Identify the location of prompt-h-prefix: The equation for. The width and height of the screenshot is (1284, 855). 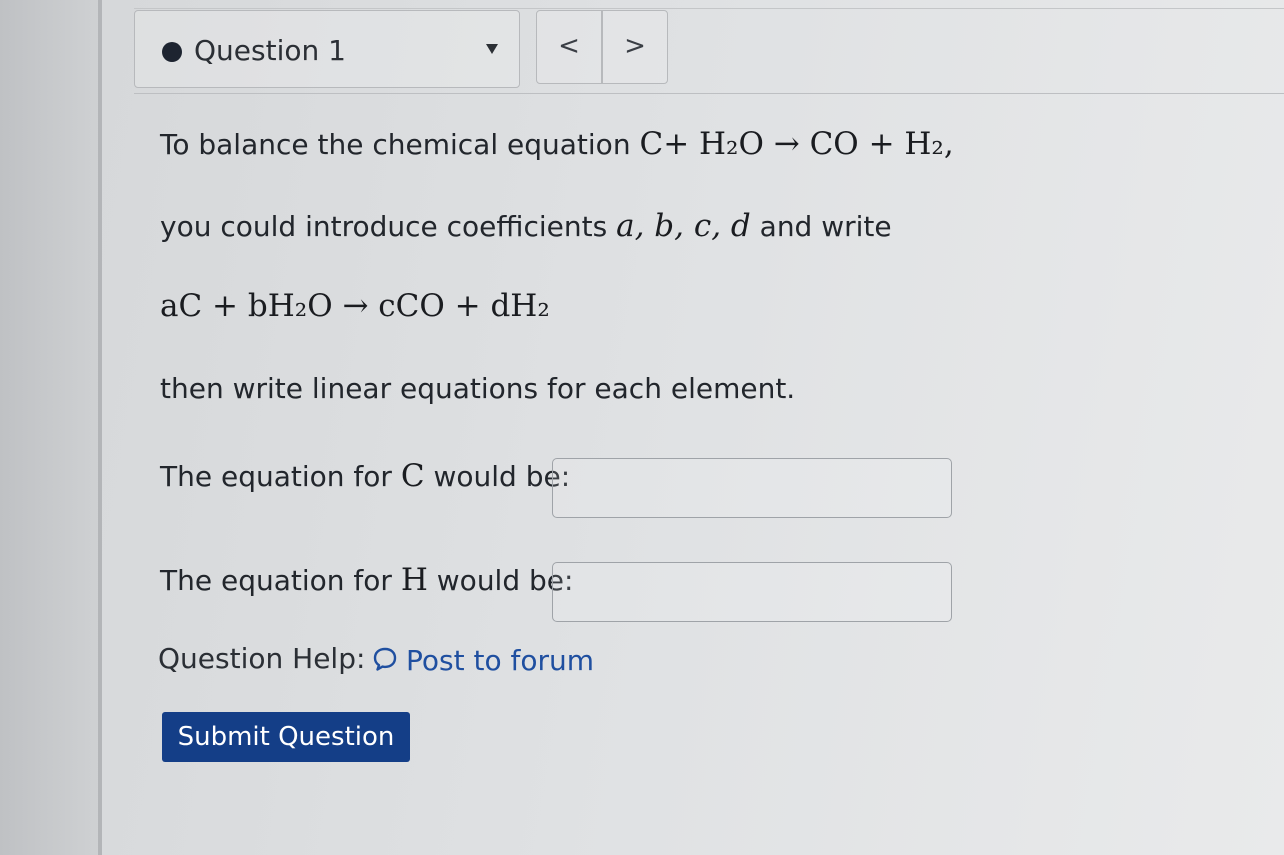
(276, 580).